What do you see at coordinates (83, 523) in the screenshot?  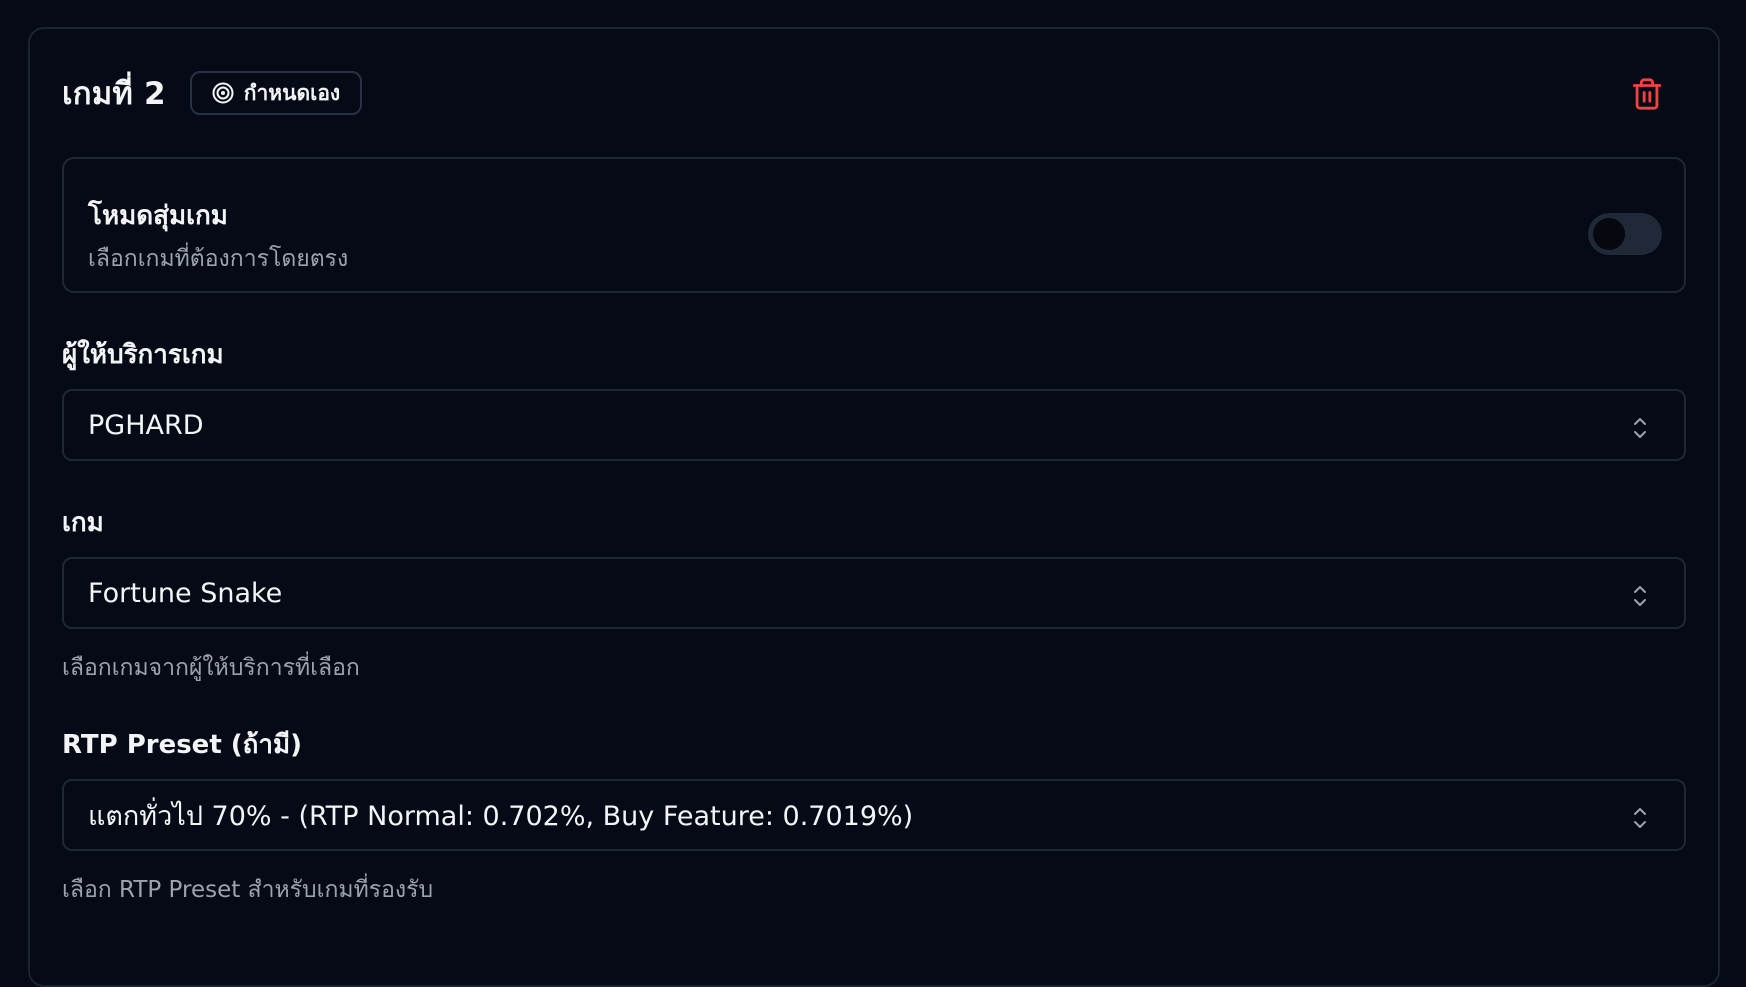 I see `game-label: เกม` at bounding box center [83, 523].